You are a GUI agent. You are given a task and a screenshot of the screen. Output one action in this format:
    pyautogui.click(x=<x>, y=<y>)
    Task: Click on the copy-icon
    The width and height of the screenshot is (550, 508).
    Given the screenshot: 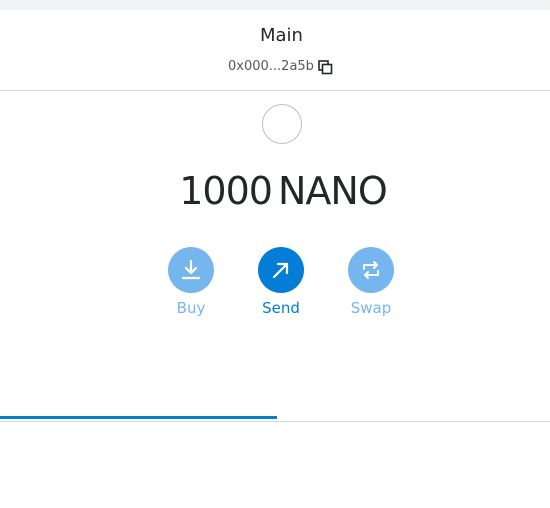 What is the action you would take?
    pyautogui.click(x=325, y=67)
    